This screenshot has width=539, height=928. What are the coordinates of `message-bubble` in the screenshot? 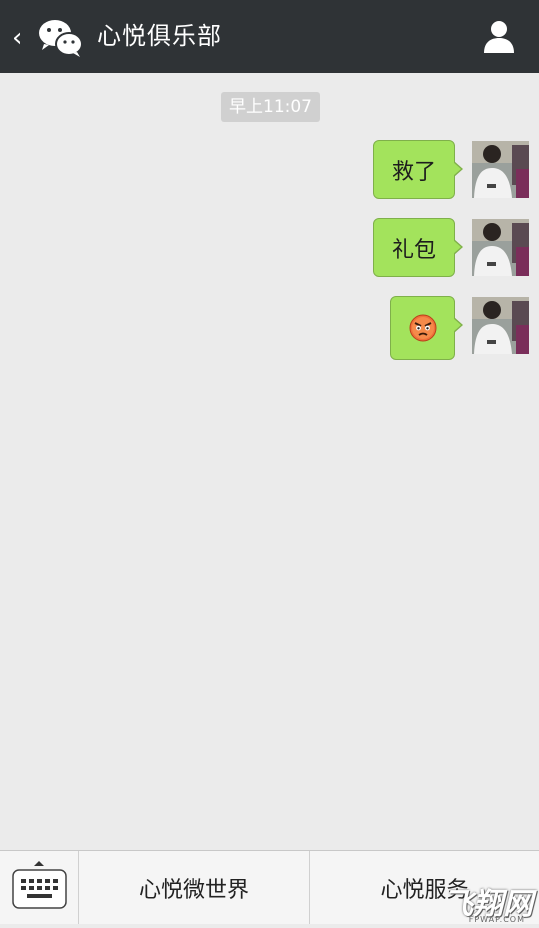 It's located at (426, 328).